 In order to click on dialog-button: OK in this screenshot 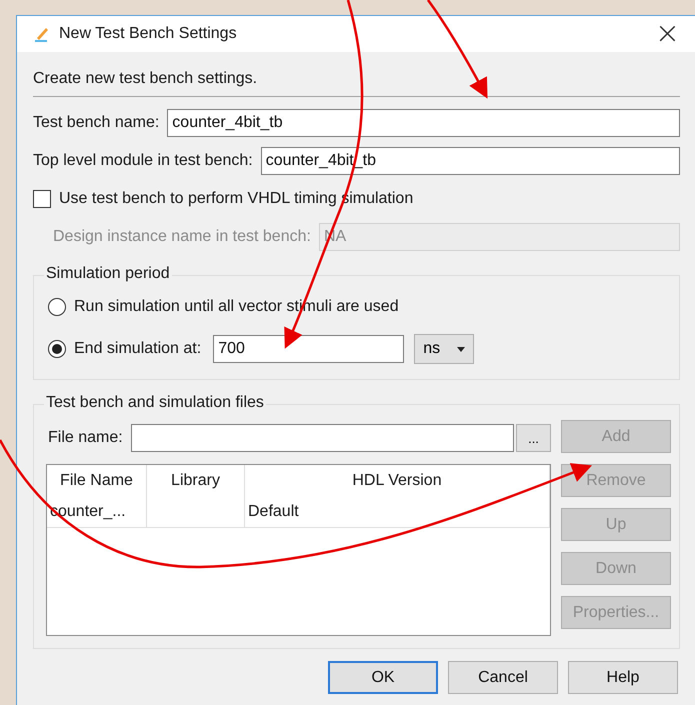, I will do `click(383, 677)`.